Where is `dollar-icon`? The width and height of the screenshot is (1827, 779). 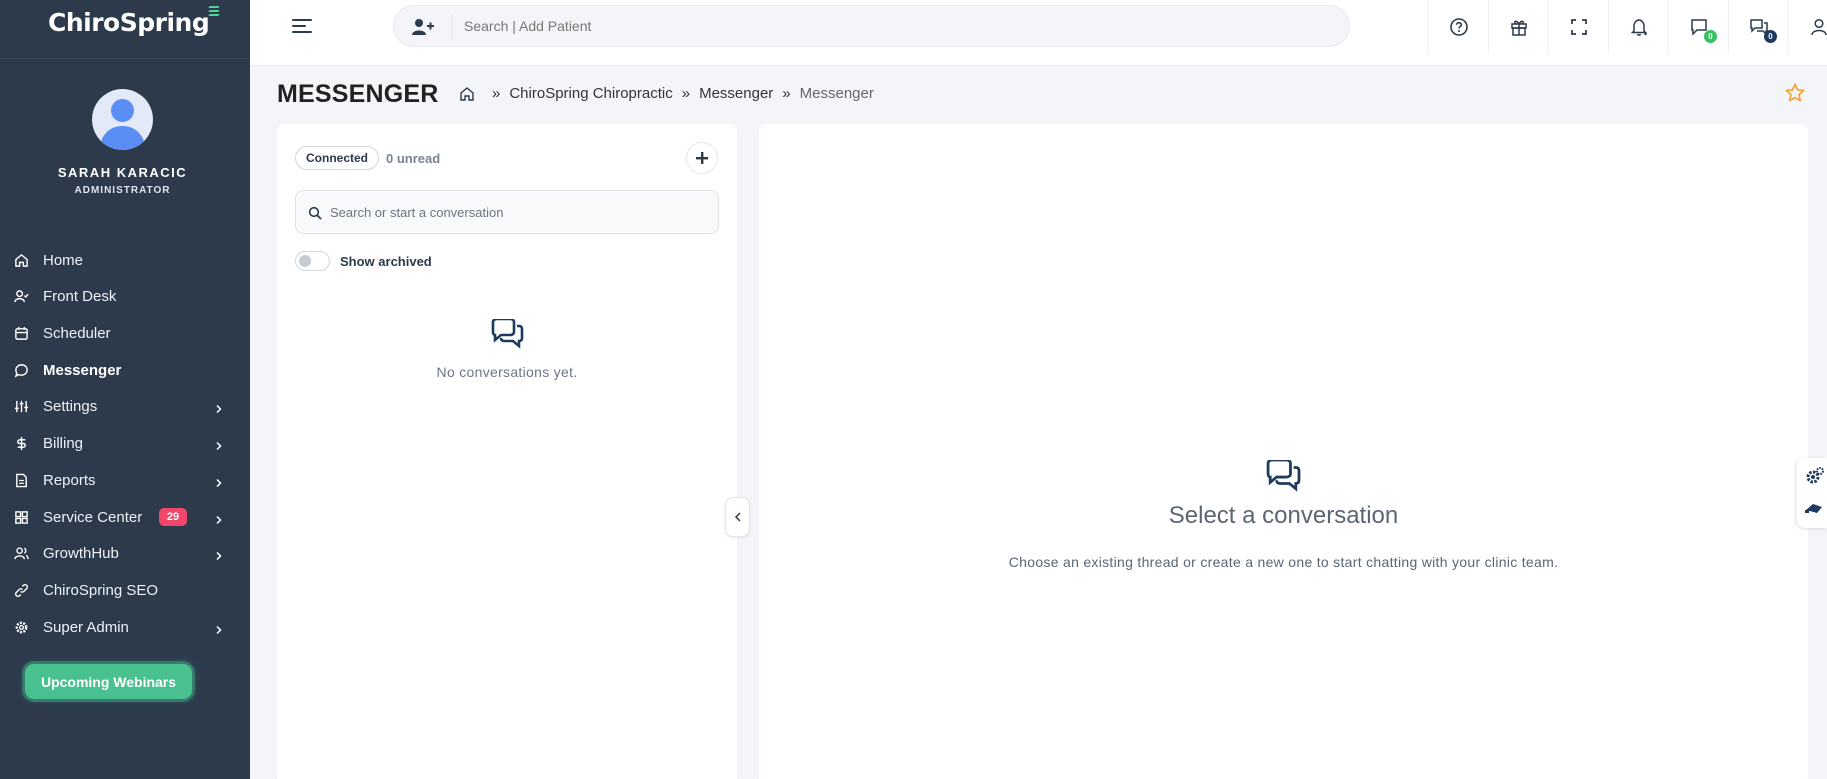 dollar-icon is located at coordinates (21, 443).